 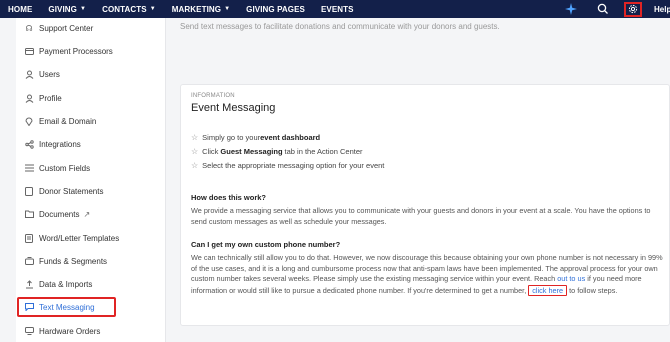 What do you see at coordinates (59, 214) in the screenshot?
I see `sidebar-item-label: Documents` at bounding box center [59, 214].